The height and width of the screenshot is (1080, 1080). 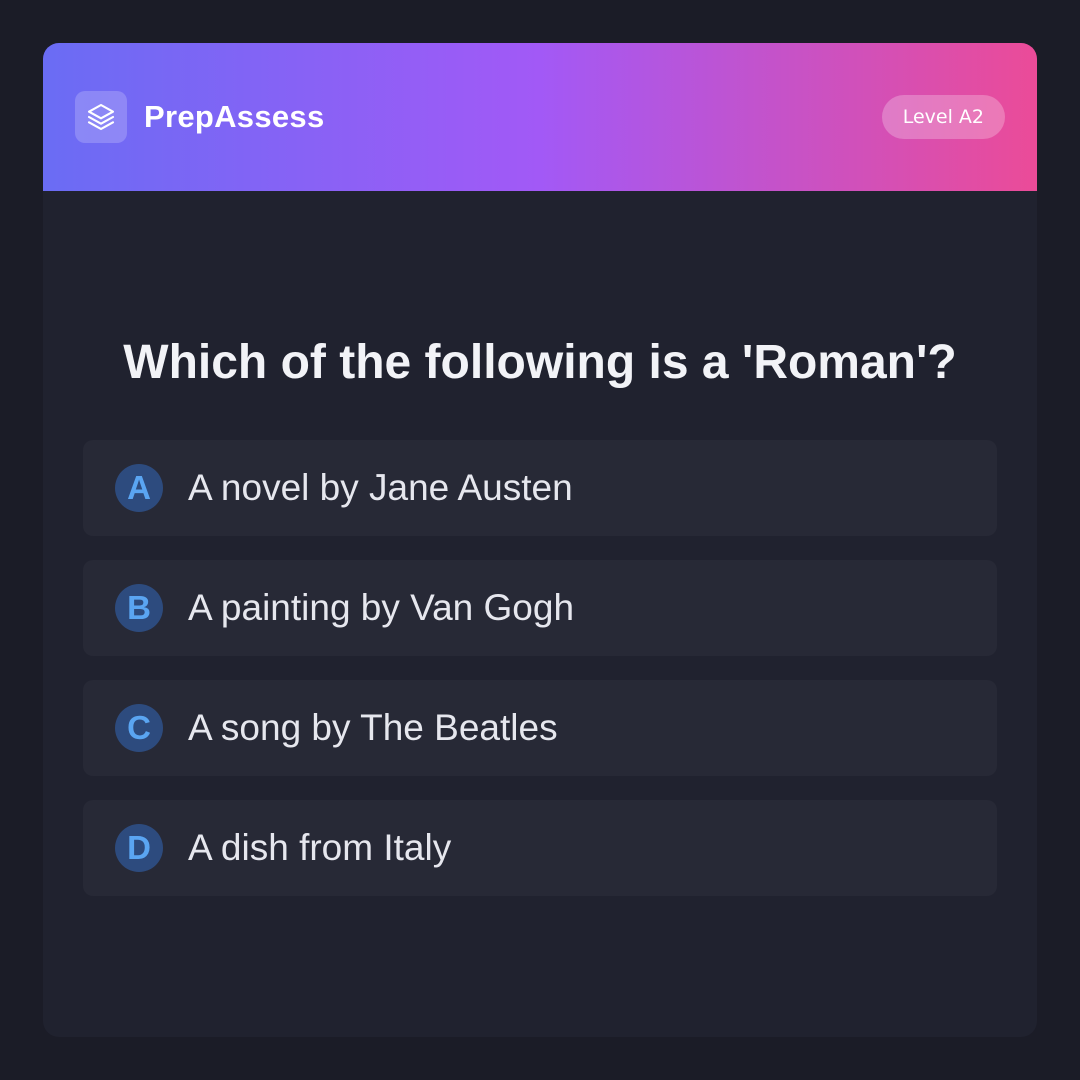 I want to click on level-badge: Level A2, so click(x=943, y=117).